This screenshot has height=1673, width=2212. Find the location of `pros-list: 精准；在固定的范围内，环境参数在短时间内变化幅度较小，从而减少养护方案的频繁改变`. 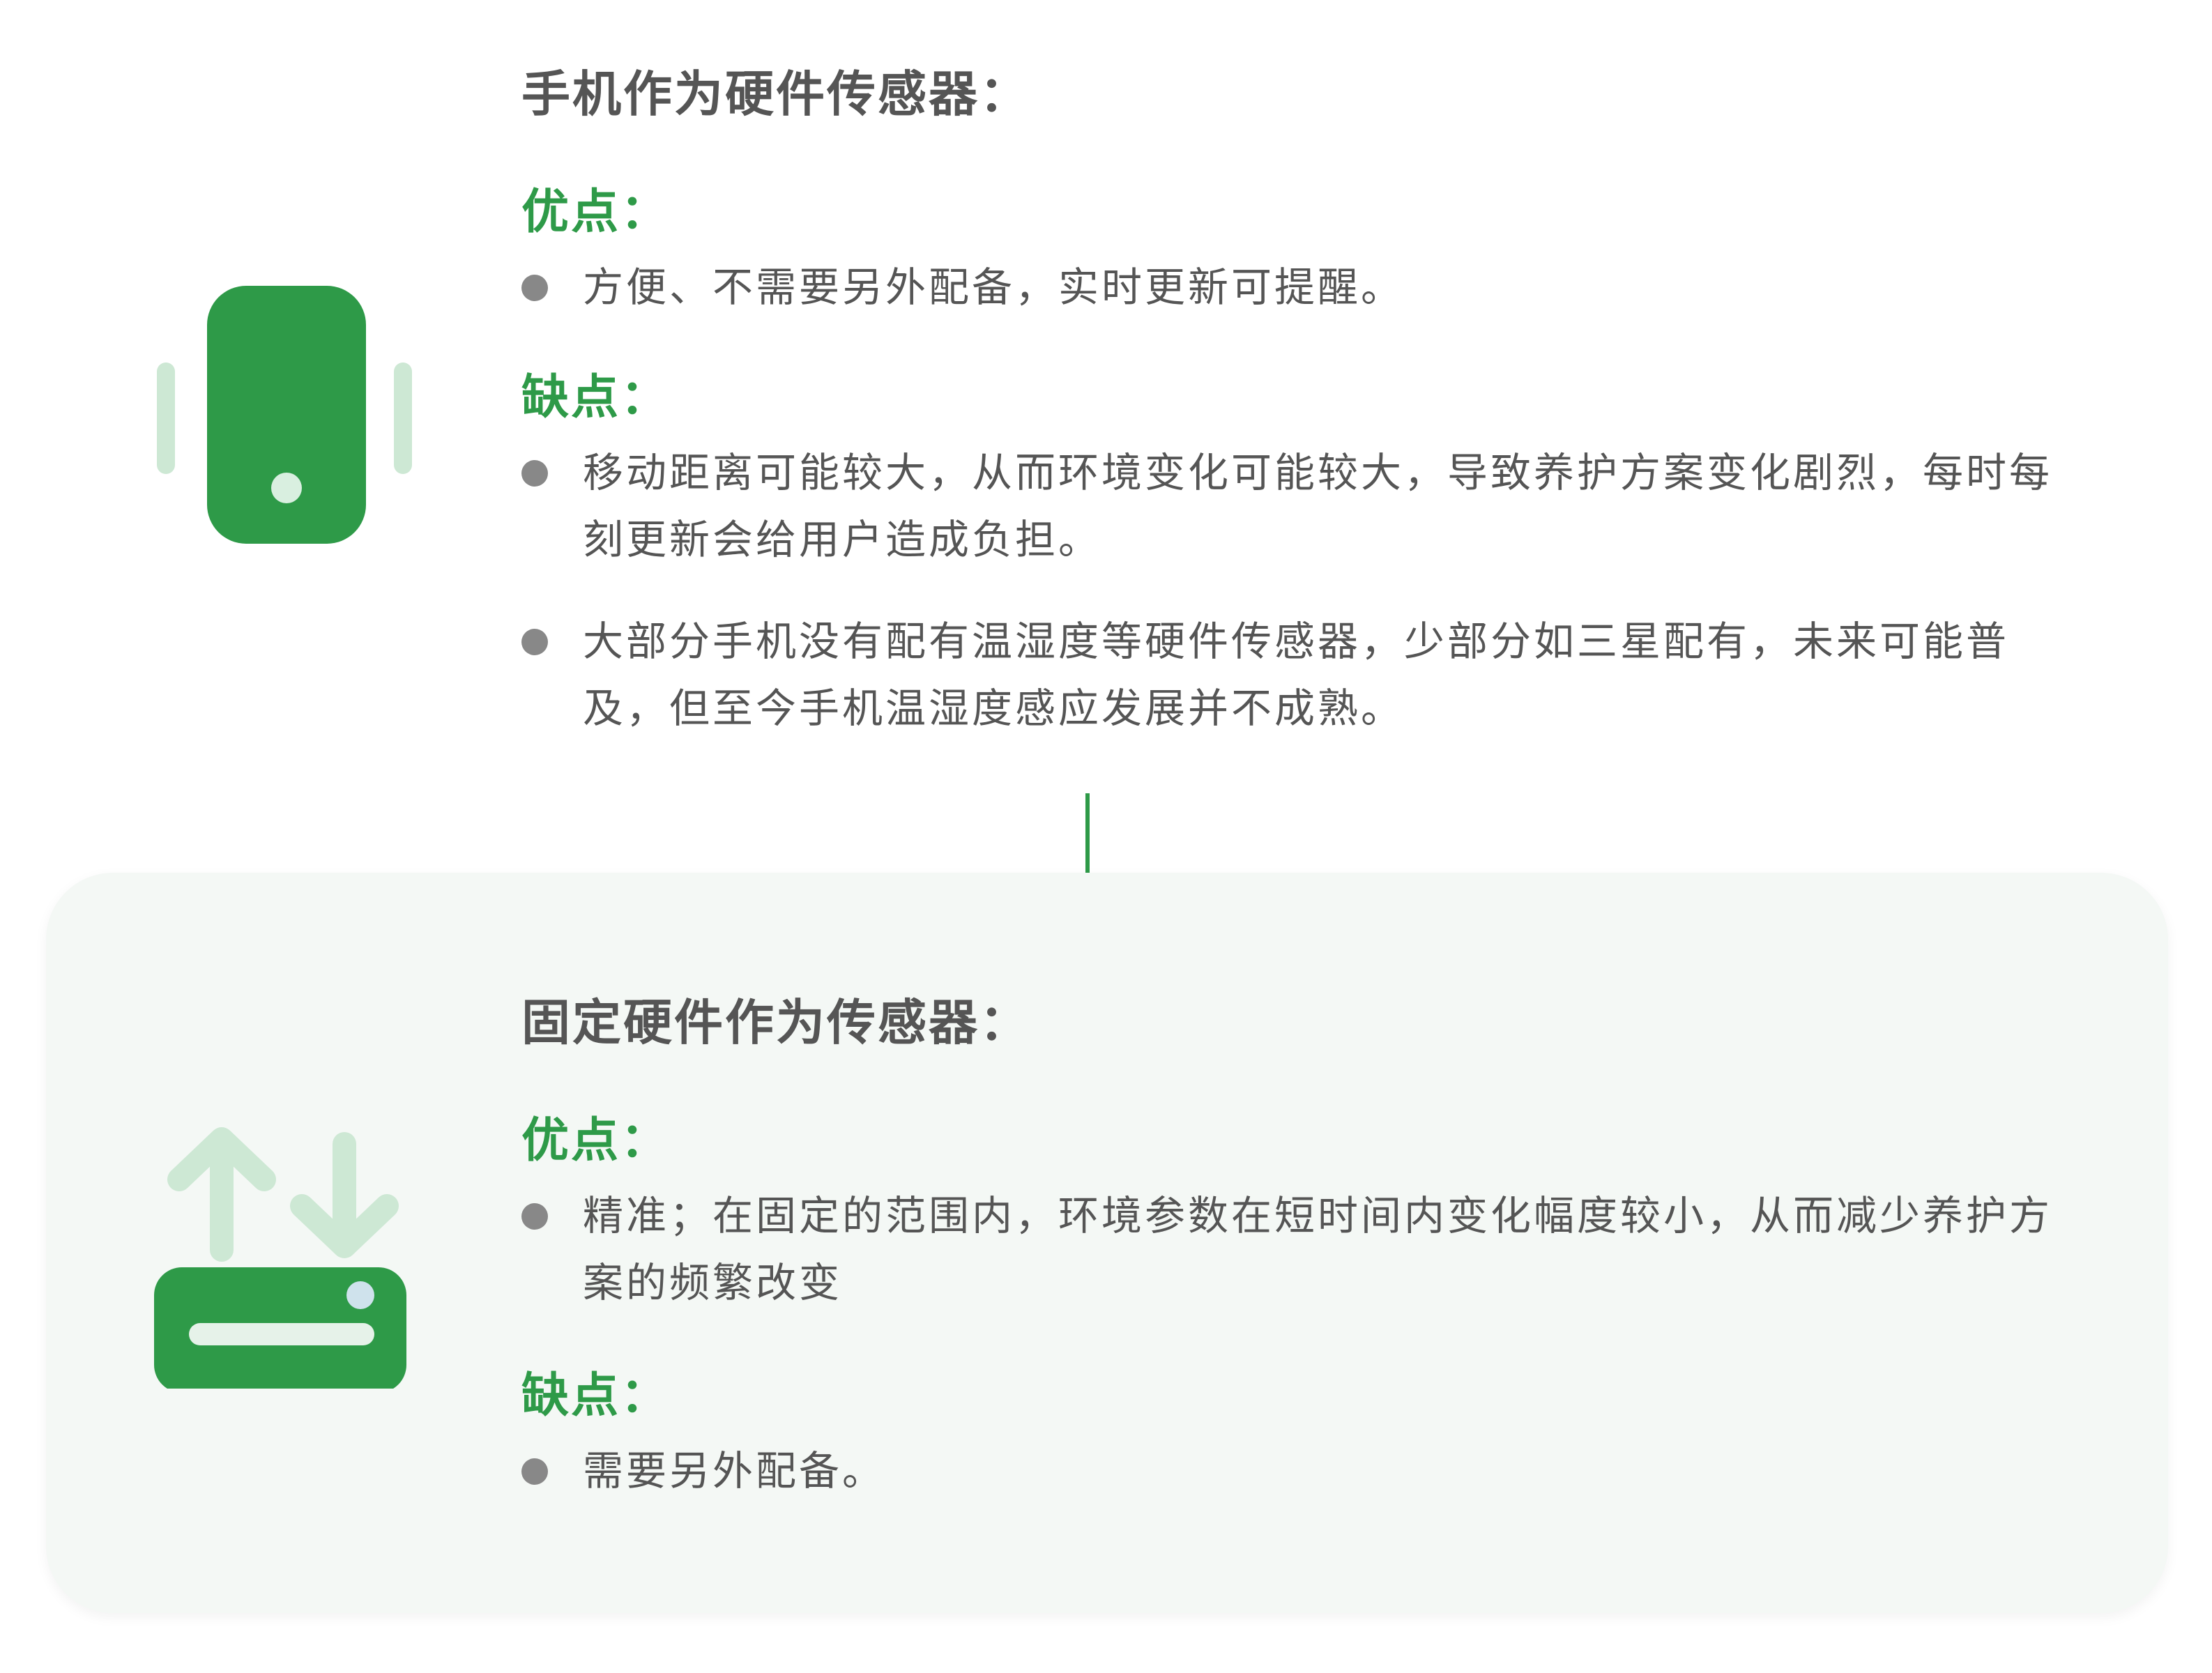

pros-list: 精准；在固定的范围内，环境参数在短时间内变化幅度较小，从而减少养护方案的频繁改变 is located at coordinates (1288, 1249).